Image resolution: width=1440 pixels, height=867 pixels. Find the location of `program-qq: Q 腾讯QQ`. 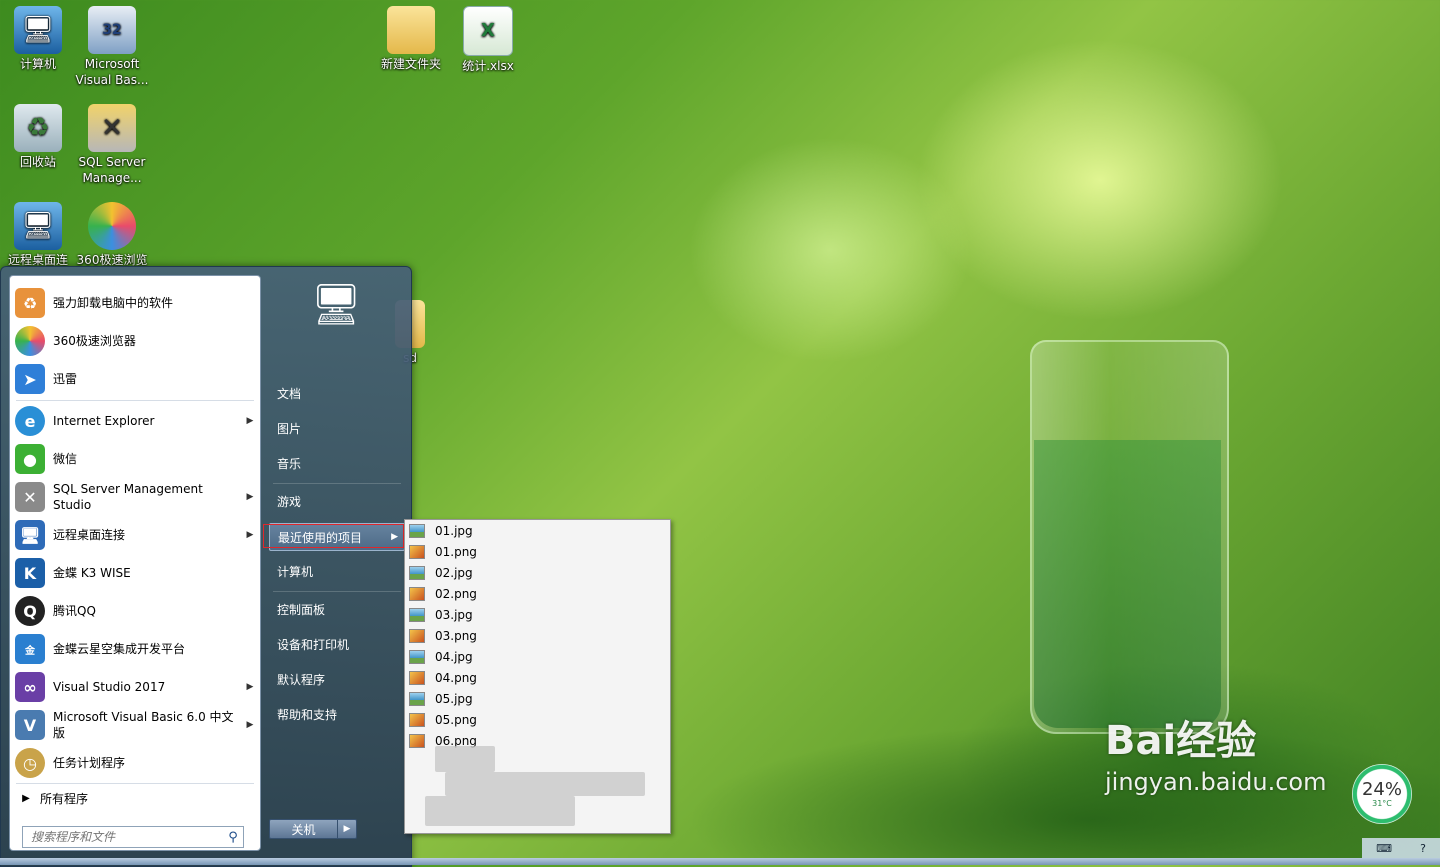

program-qq: Q 腾讯QQ is located at coordinates (135, 611).